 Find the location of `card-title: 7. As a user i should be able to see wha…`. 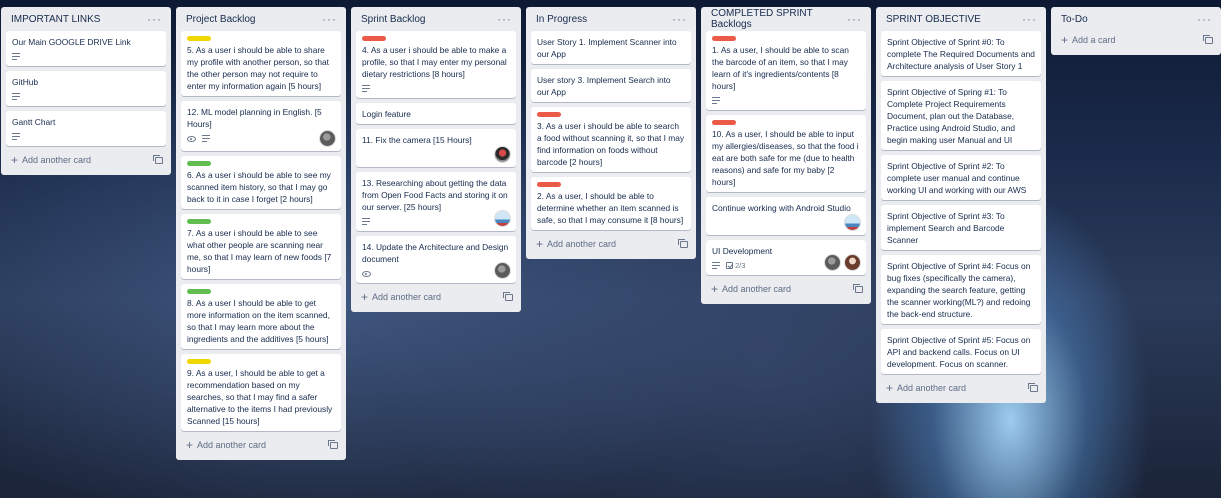

card-title: 7. As a user i should be able to see wha… is located at coordinates (259, 251).